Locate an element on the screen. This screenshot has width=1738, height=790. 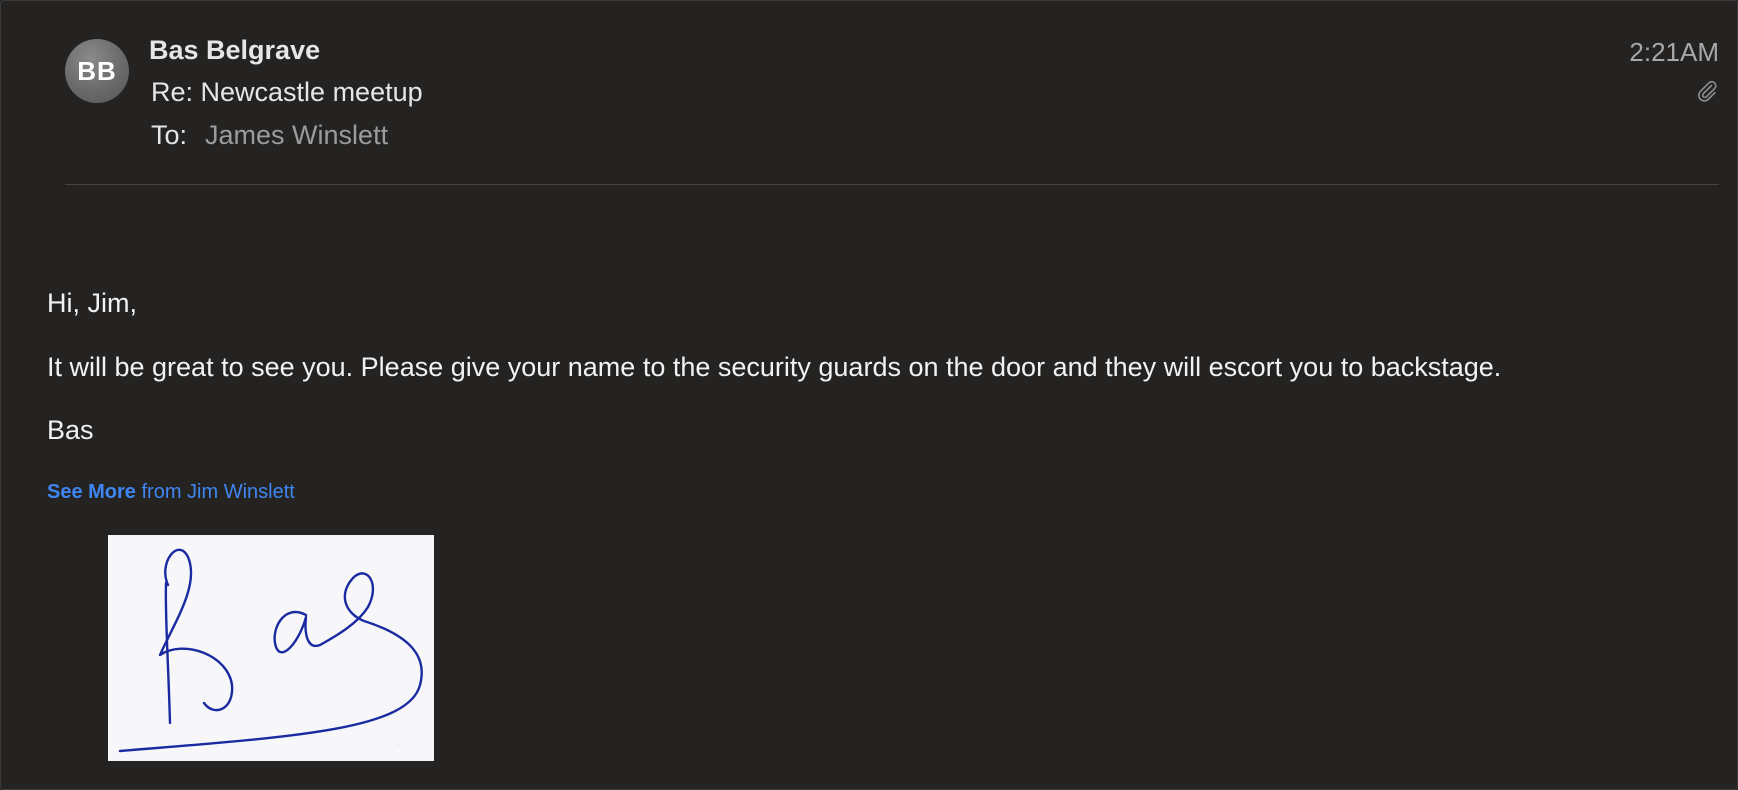
avatar-initials: BB is located at coordinates (97, 70).